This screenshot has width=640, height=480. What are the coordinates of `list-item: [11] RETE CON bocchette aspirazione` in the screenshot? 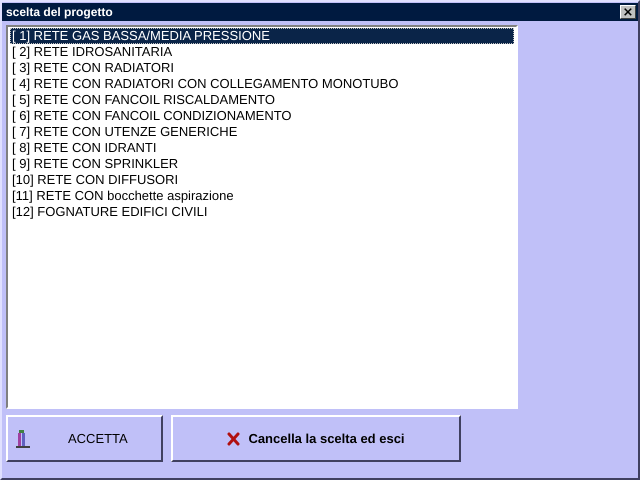 It's located at (262, 196).